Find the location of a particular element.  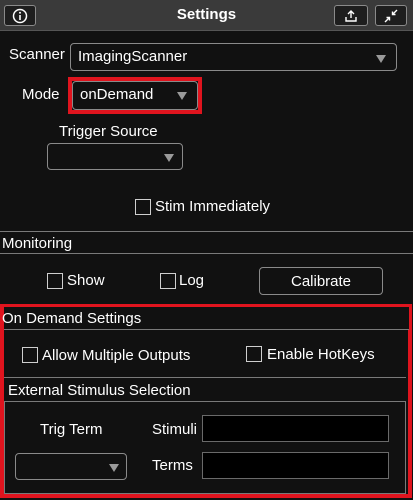

export-button is located at coordinates (351, 15).